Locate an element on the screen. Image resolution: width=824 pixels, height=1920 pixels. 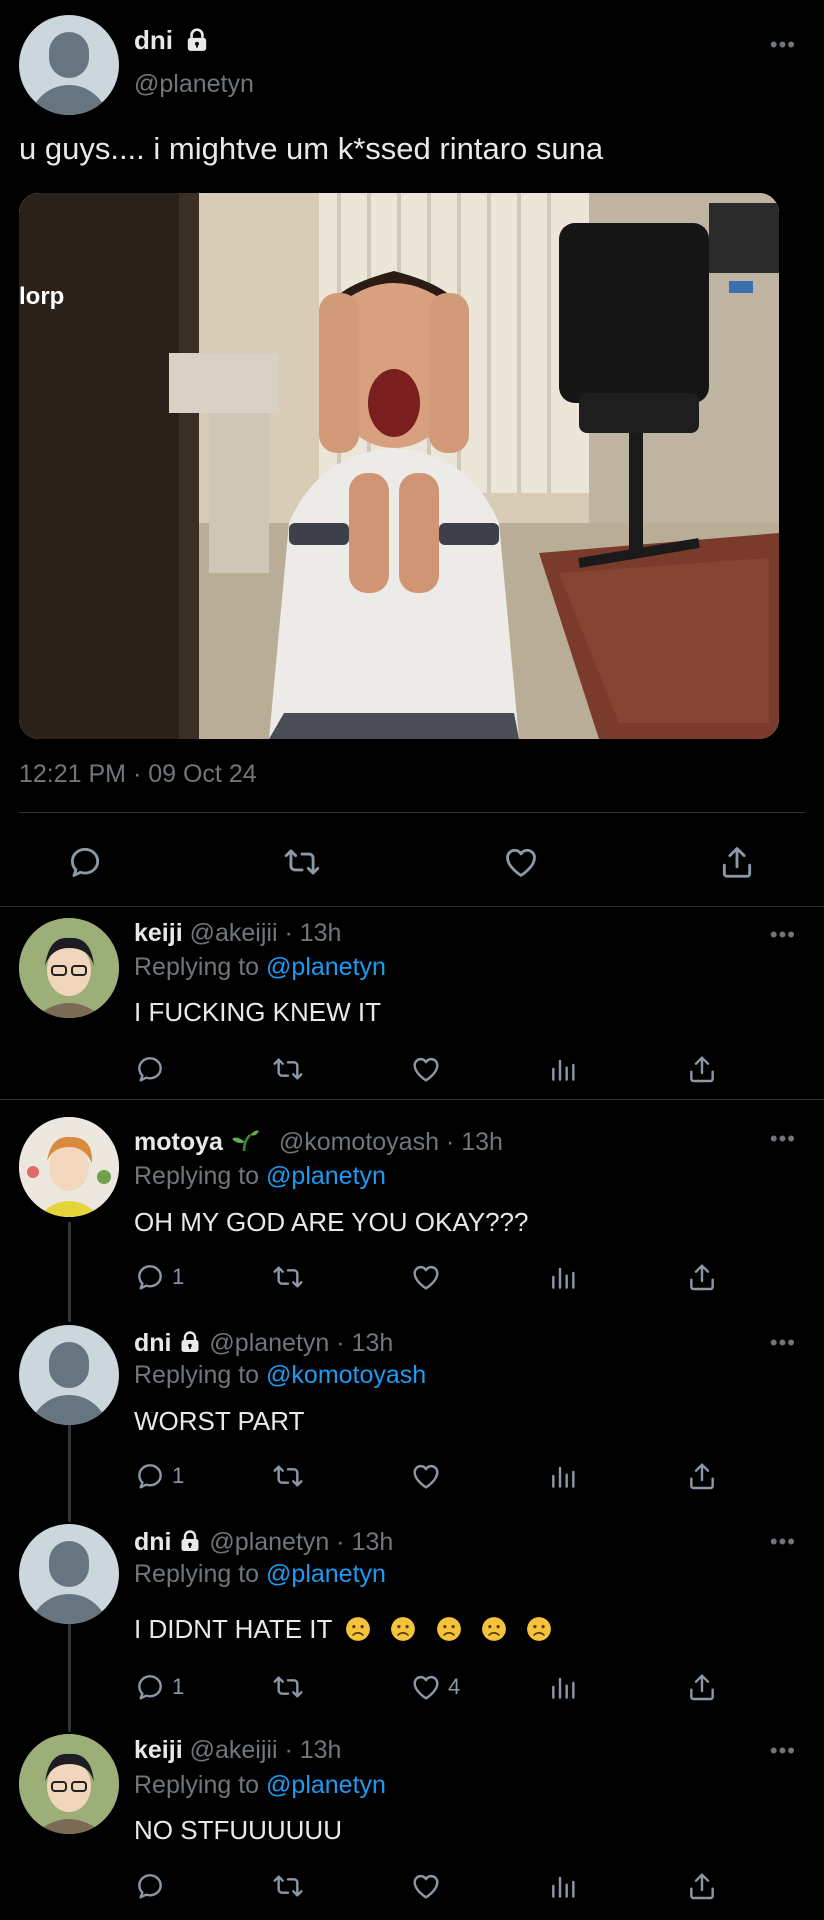
reply-header: keiji @akeijii · 13h is located at coordinates (237, 1750).